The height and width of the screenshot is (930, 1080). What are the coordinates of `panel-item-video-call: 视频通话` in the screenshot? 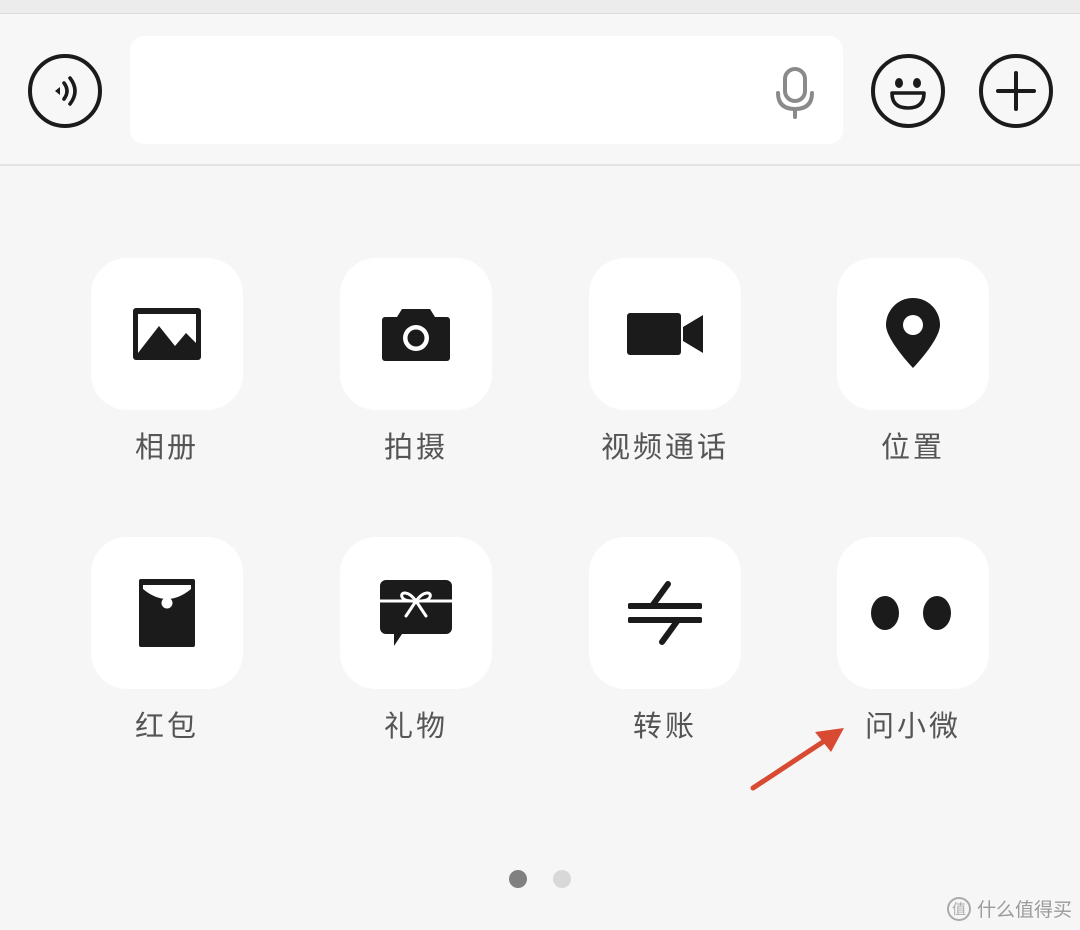 It's located at (665, 362).